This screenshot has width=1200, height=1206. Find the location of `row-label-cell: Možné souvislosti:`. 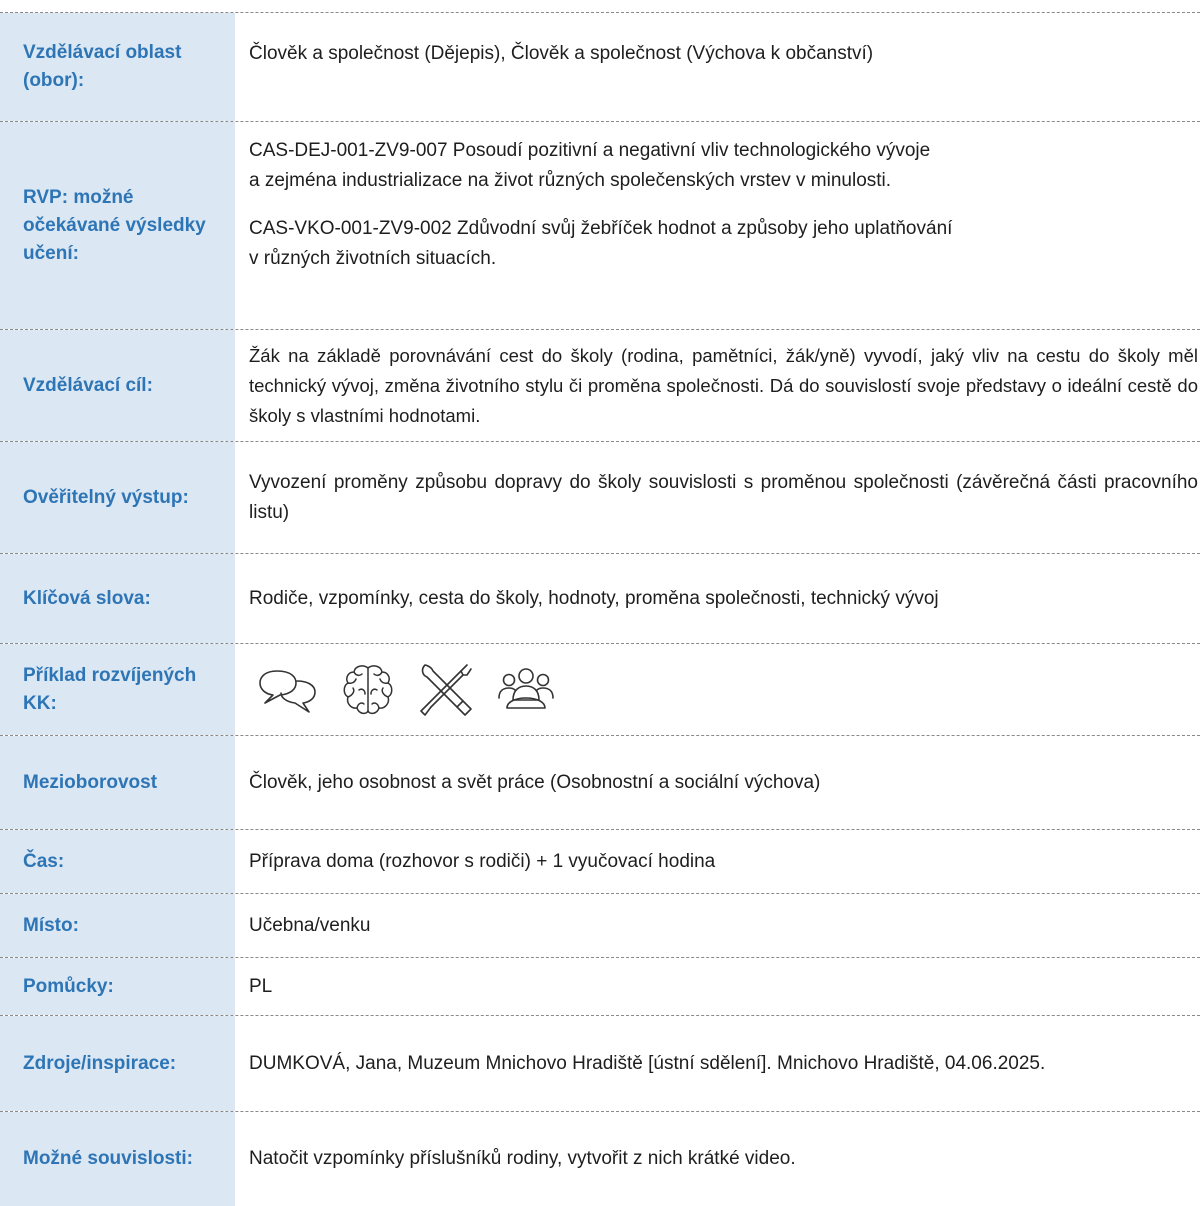

row-label-cell: Možné souvislosti: is located at coordinates (117, 1159).